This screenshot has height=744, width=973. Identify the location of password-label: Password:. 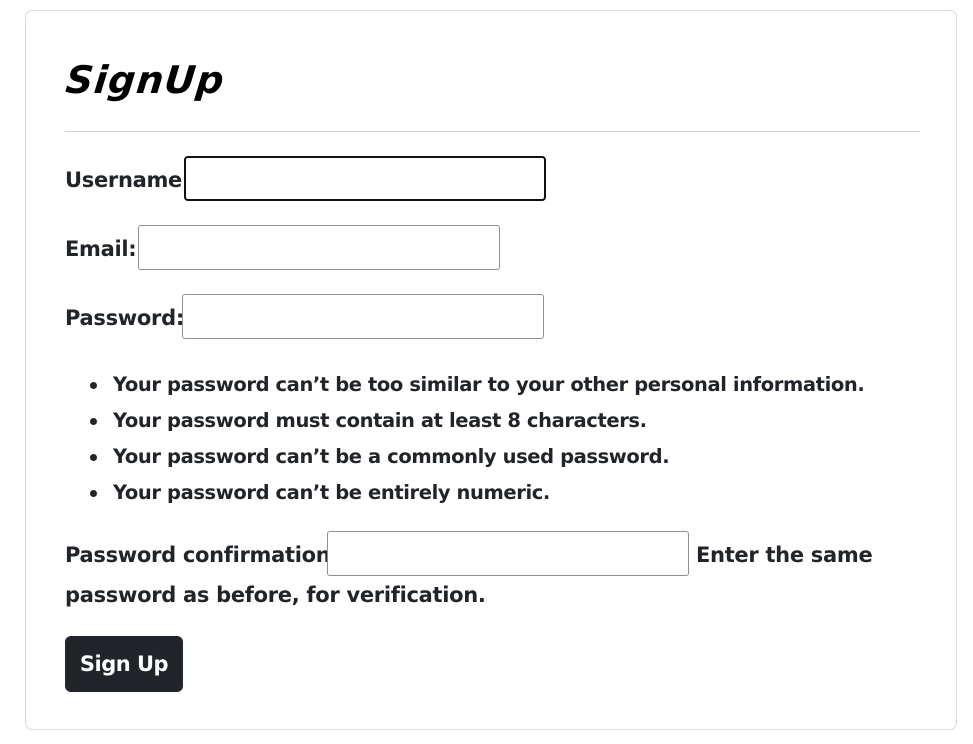
(124, 318).